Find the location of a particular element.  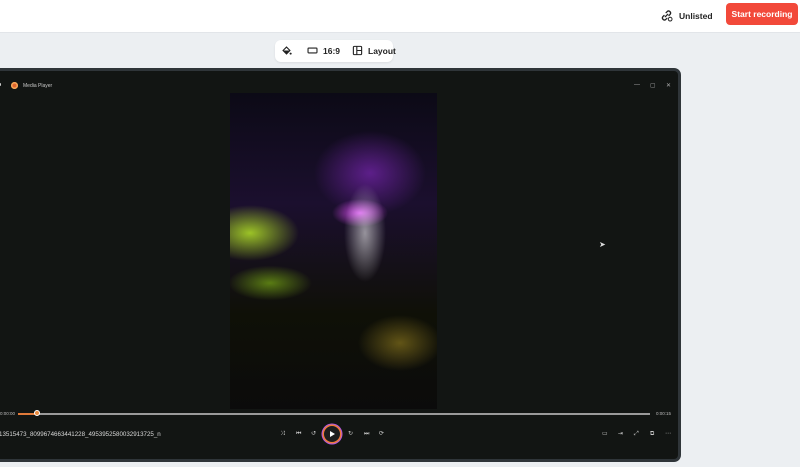

rewind-10-icon: ↺ is located at coordinates (313, 434).